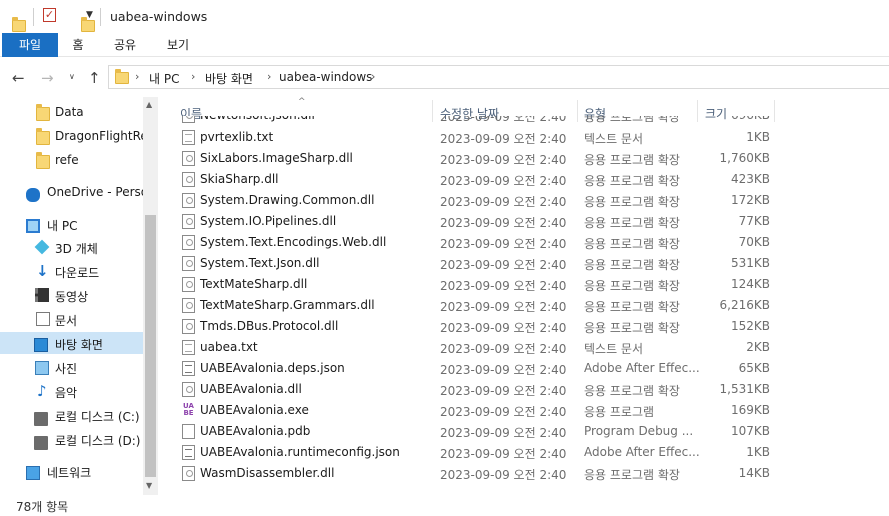  Describe the element at coordinates (71, 391) in the screenshot. I see `nav-item-music: ♪ 음악` at that location.